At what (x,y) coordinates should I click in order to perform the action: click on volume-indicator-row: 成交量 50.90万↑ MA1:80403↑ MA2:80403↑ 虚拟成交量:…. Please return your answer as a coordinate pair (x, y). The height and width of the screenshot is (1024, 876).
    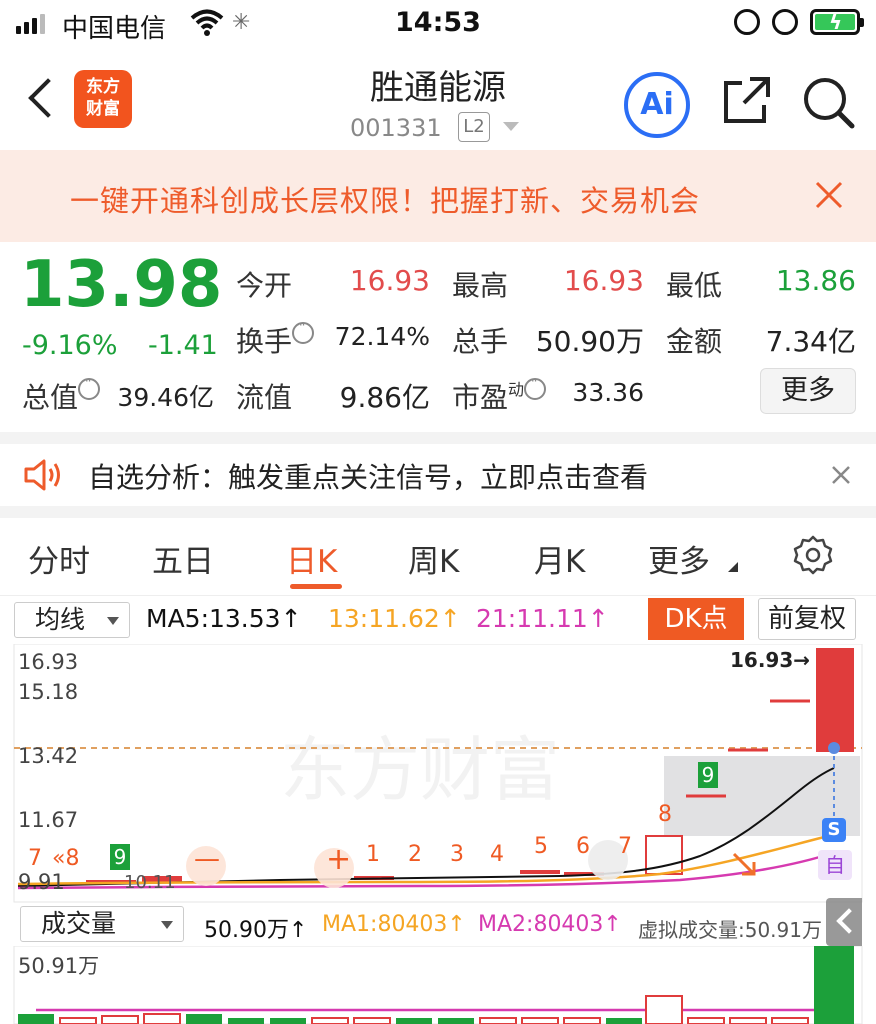
    Looking at the image, I should click on (438, 925).